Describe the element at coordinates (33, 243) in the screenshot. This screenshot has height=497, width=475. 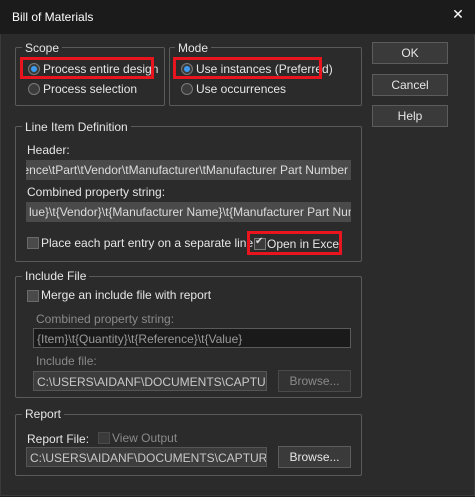
I see `separate-line-checkbox` at that location.